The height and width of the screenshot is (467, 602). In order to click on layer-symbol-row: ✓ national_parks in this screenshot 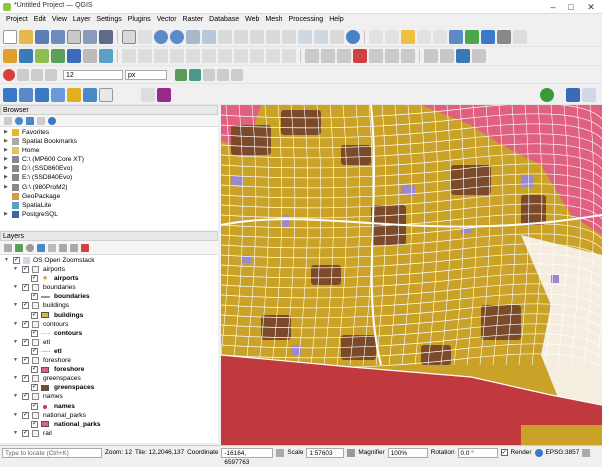, I will do `click(109, 424)`.